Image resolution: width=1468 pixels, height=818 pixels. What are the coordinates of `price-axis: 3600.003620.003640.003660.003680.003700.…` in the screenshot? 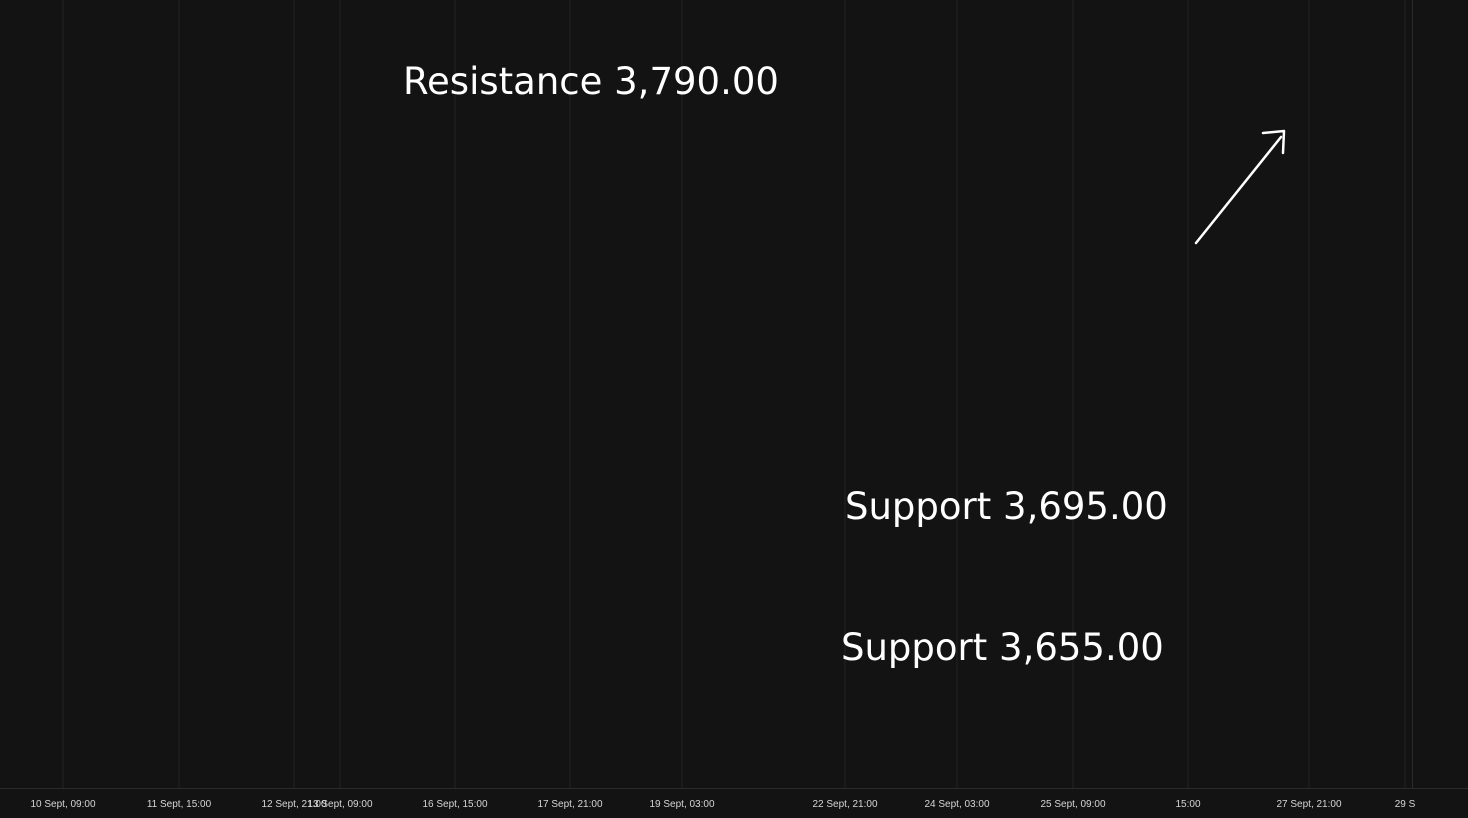 It's located at (1440, 409).